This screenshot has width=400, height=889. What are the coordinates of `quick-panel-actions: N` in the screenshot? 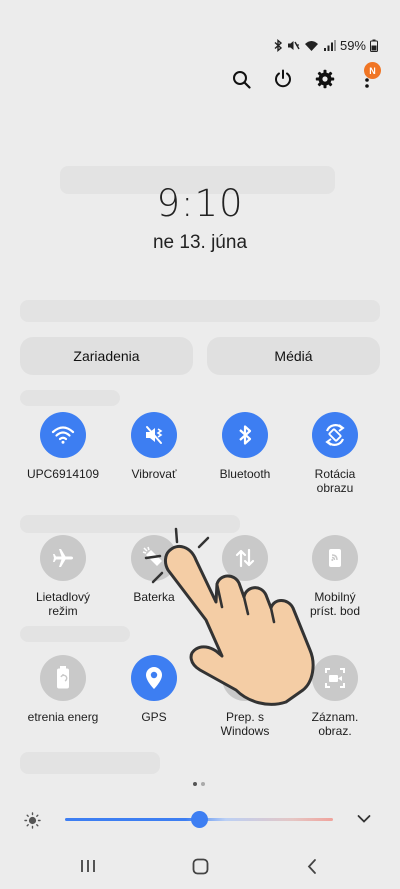 It's located at (305, 77).